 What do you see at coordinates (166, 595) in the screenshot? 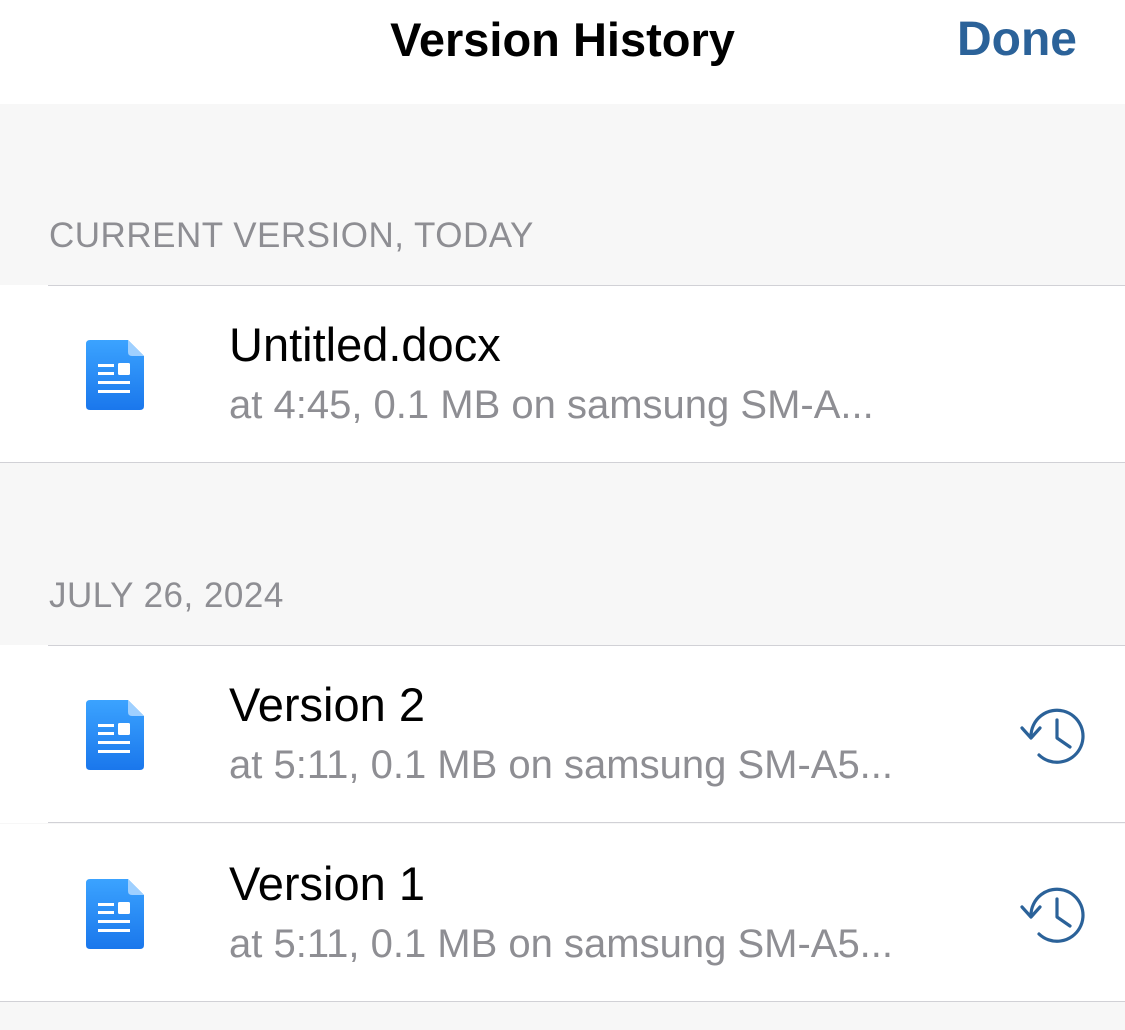
I see `section-header-july-26-2024: JULY 26, 2024` at bounding box center [166, 595].